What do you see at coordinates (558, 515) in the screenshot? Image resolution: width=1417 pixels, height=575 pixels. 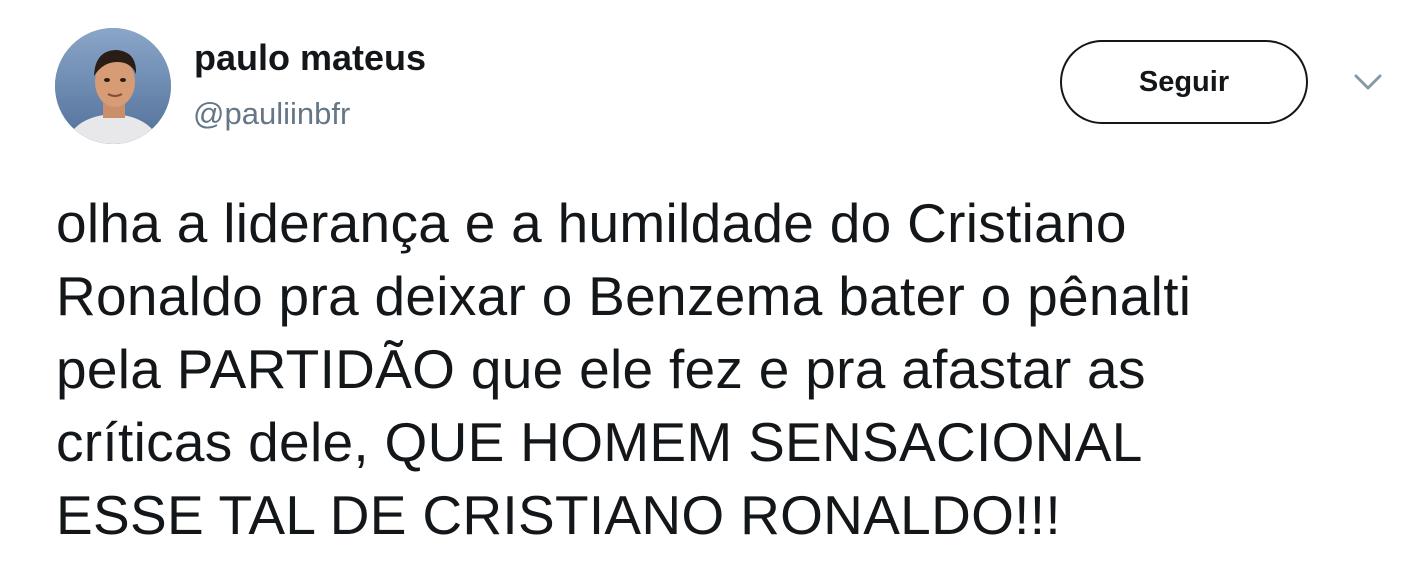 I see `tweet-text-line: ESSE TAL DE CRISTIANO RONALDO!!!` at bounding box center [558, 515].